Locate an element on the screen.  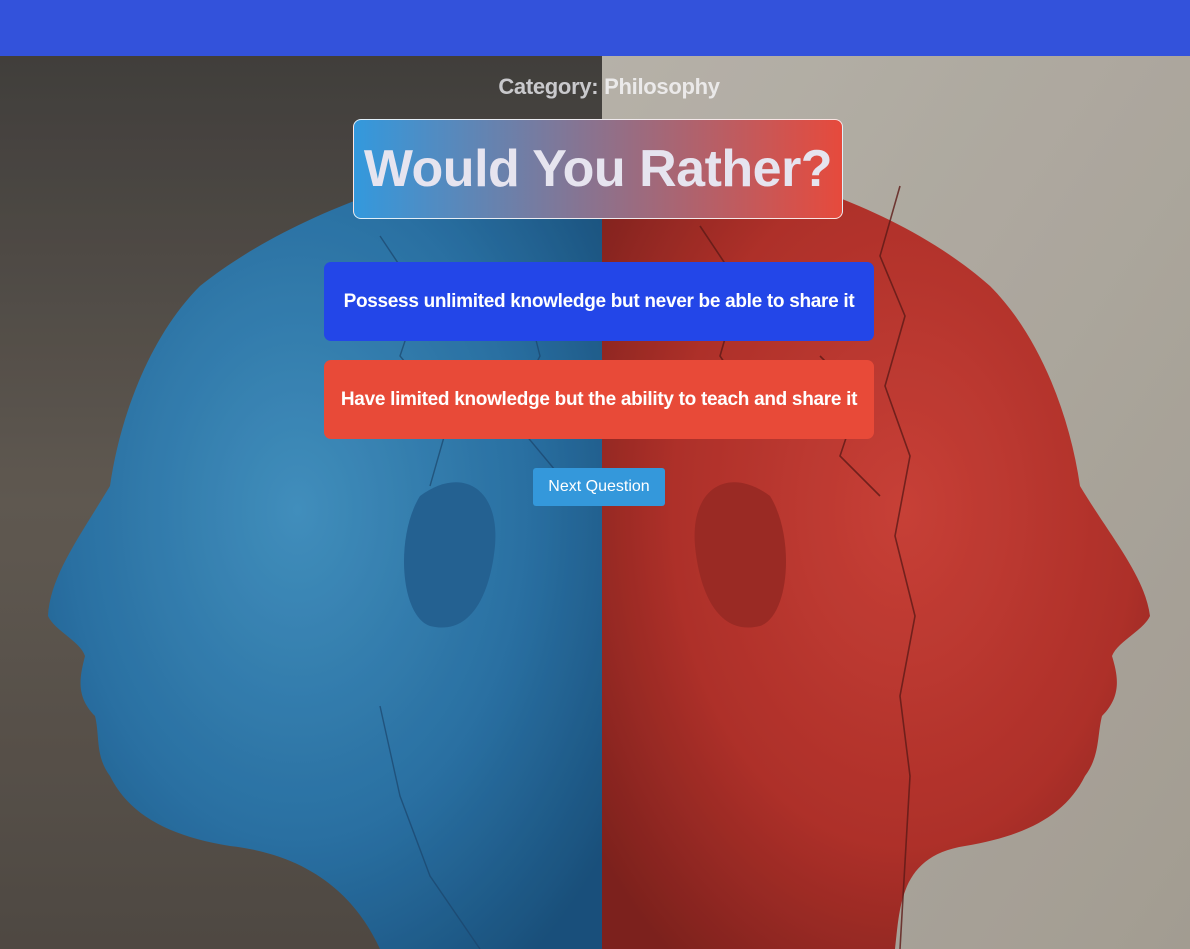
page-title: Would You Rather? is located at coordinates (598, 169).